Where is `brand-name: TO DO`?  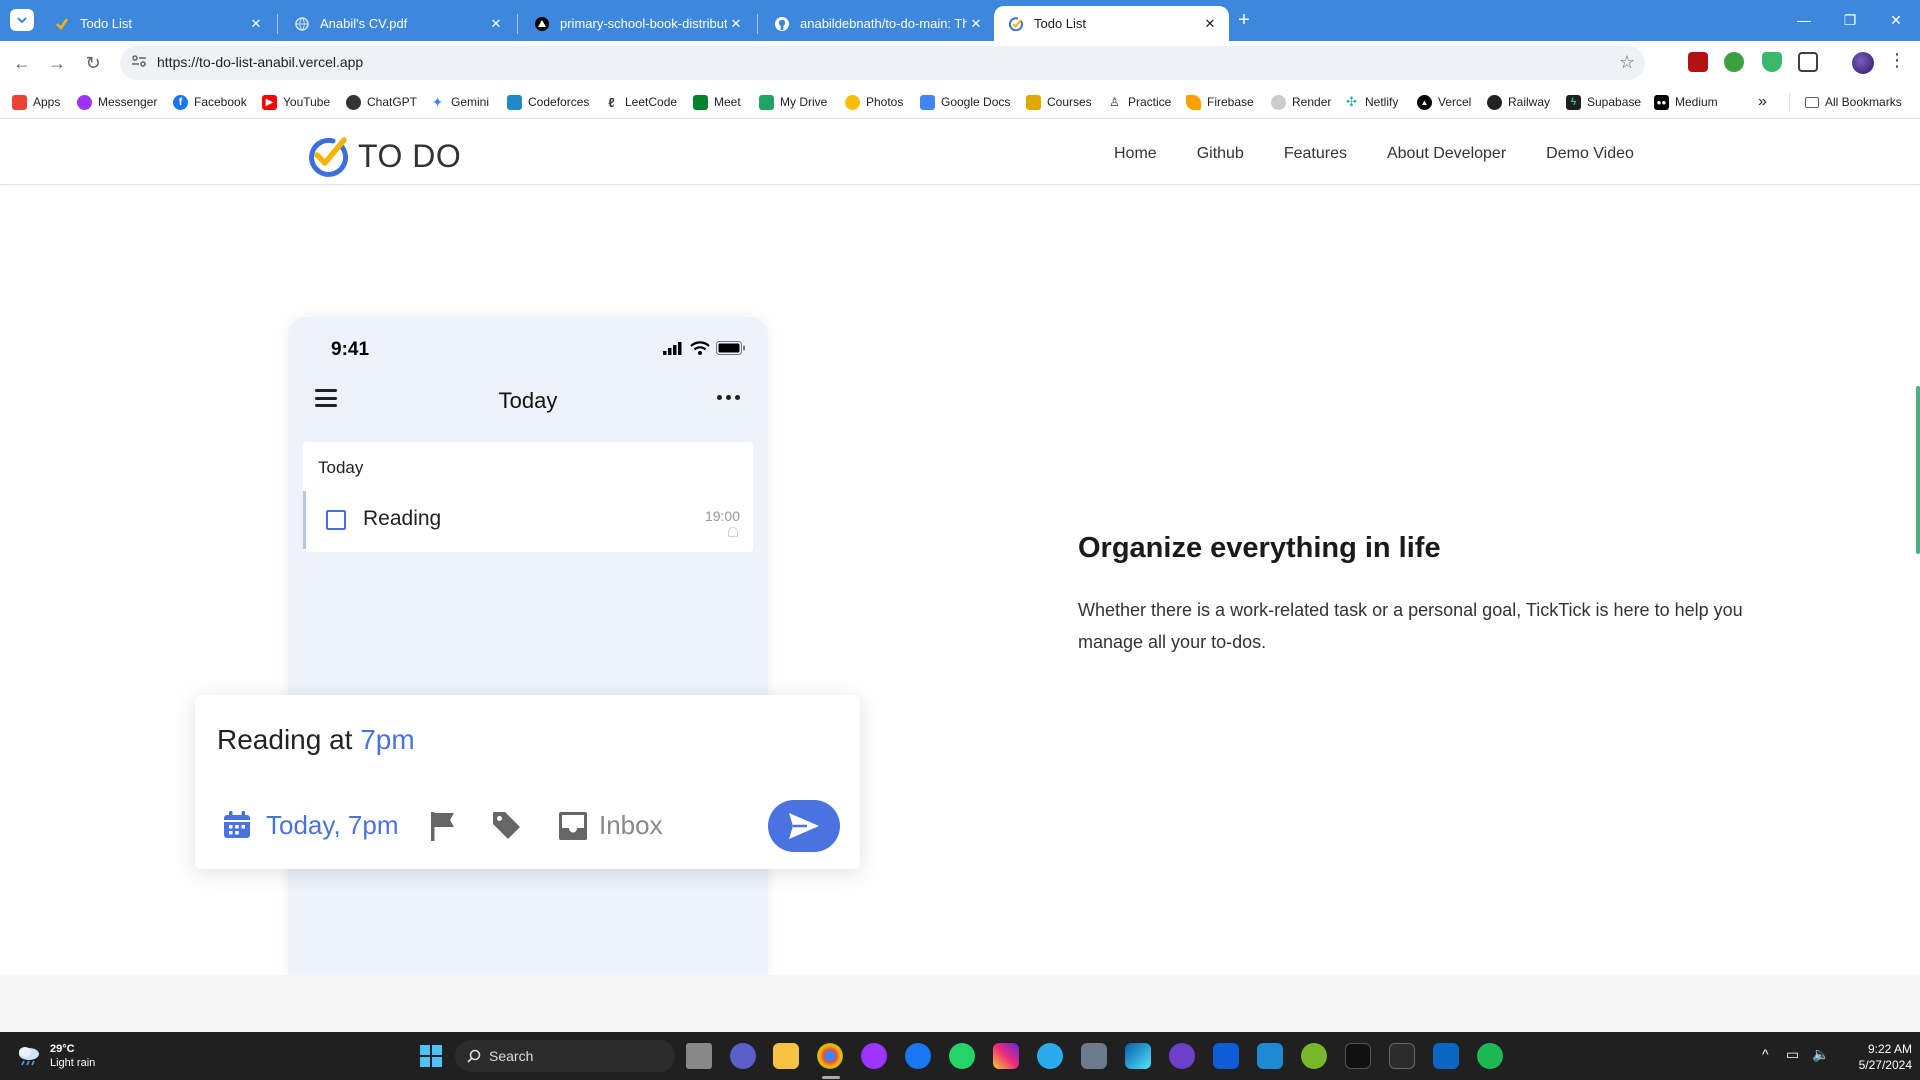
brand-name: TO DO is located at coordinates (410, 155).